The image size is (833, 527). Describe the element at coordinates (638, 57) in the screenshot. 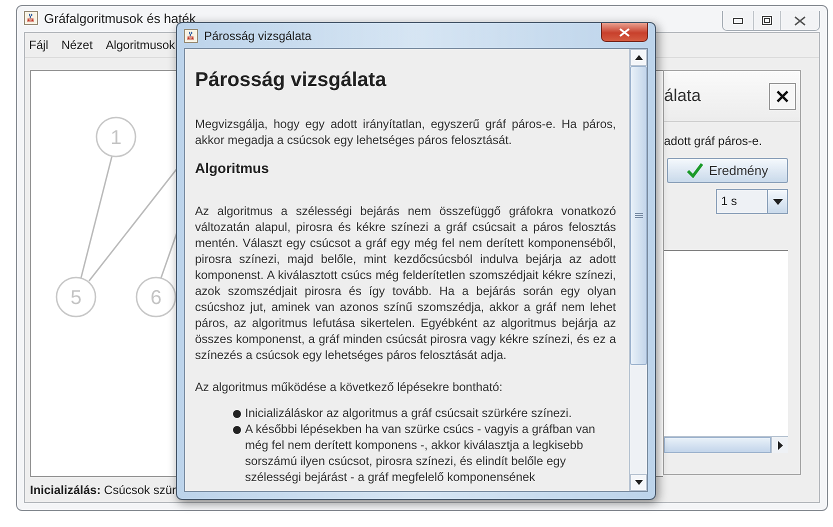

I see `up-arrow-icon` at that location.